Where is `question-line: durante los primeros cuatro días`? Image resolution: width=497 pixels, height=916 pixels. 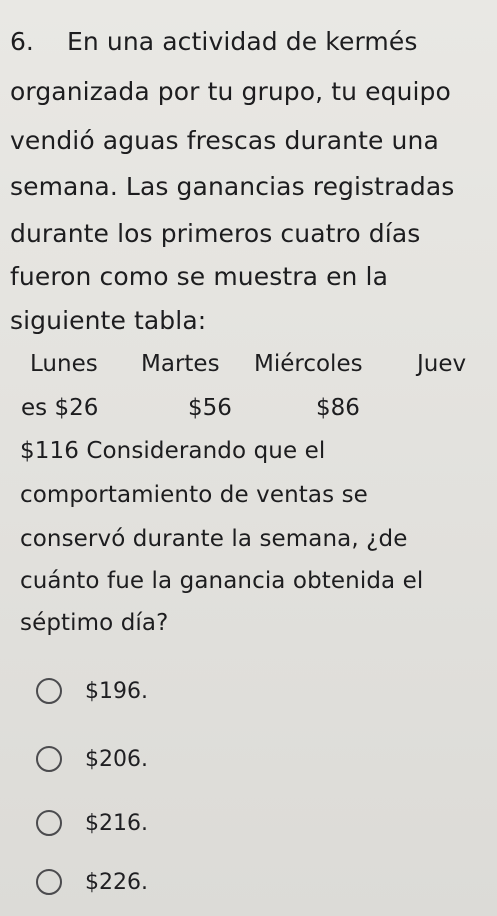
question-line: durante los primeros cuatro días is located at coordinates (215, 233).